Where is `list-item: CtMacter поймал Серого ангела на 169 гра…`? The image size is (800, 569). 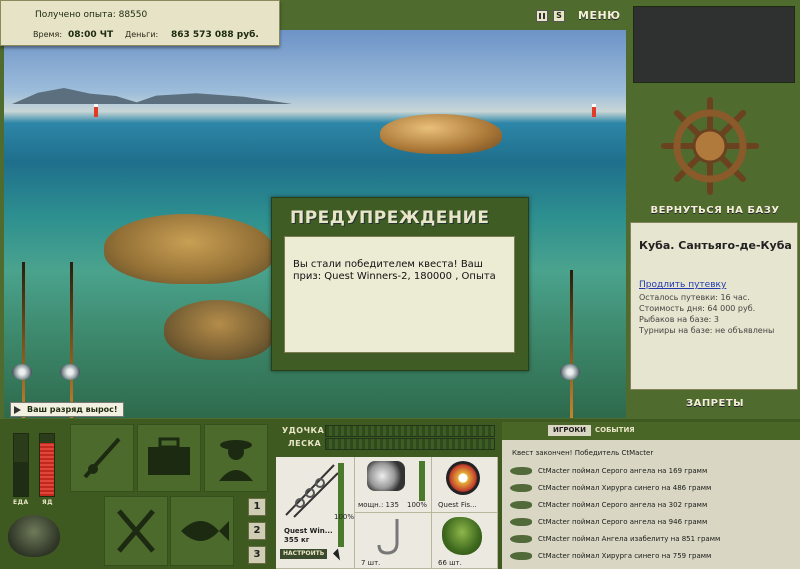 list-item: CtMacter поймал Серого ангела на 169 гра… is located at coordinates (652, 471).